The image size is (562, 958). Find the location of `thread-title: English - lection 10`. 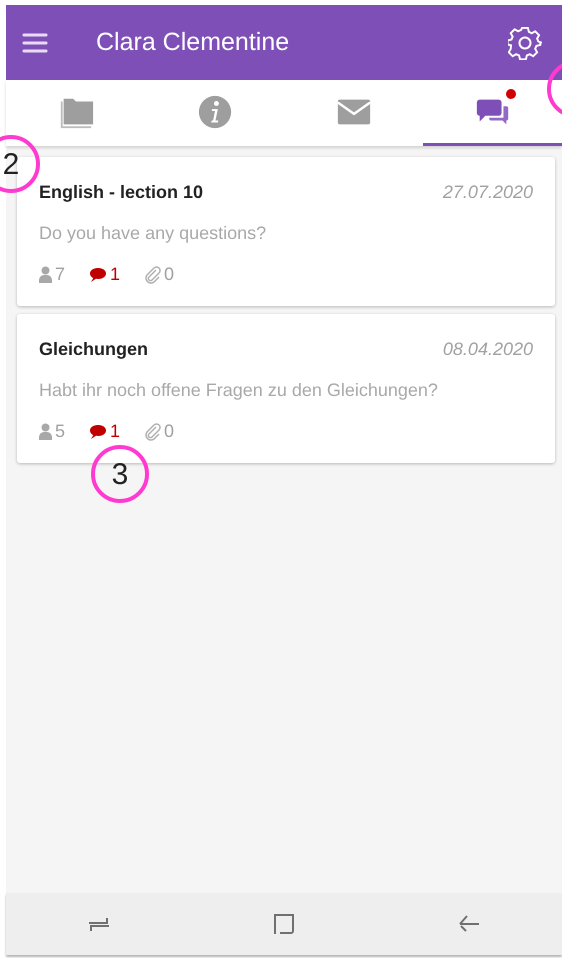

thread-title: English - lection 10 is located at coordinates (121, 192).